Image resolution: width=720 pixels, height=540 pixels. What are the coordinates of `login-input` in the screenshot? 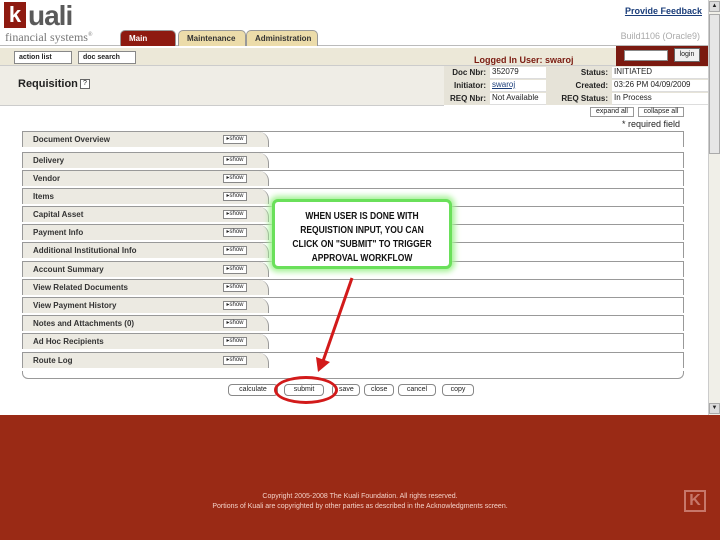 It's located at (646, 55).